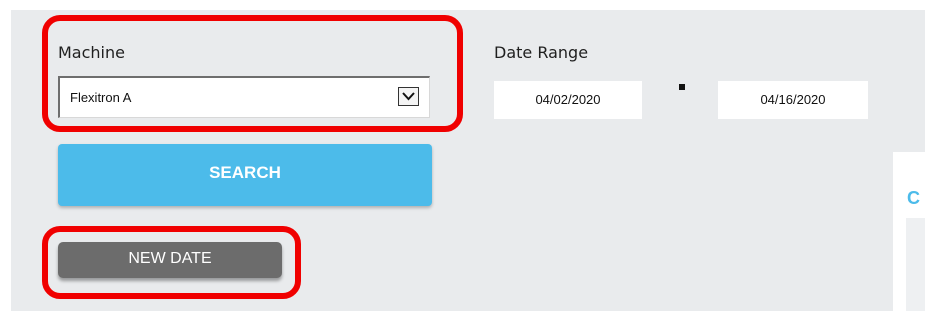  Describe the element at coordinates (245, 175) in the screenshot. I see `search-button: SEARCH` at that location.